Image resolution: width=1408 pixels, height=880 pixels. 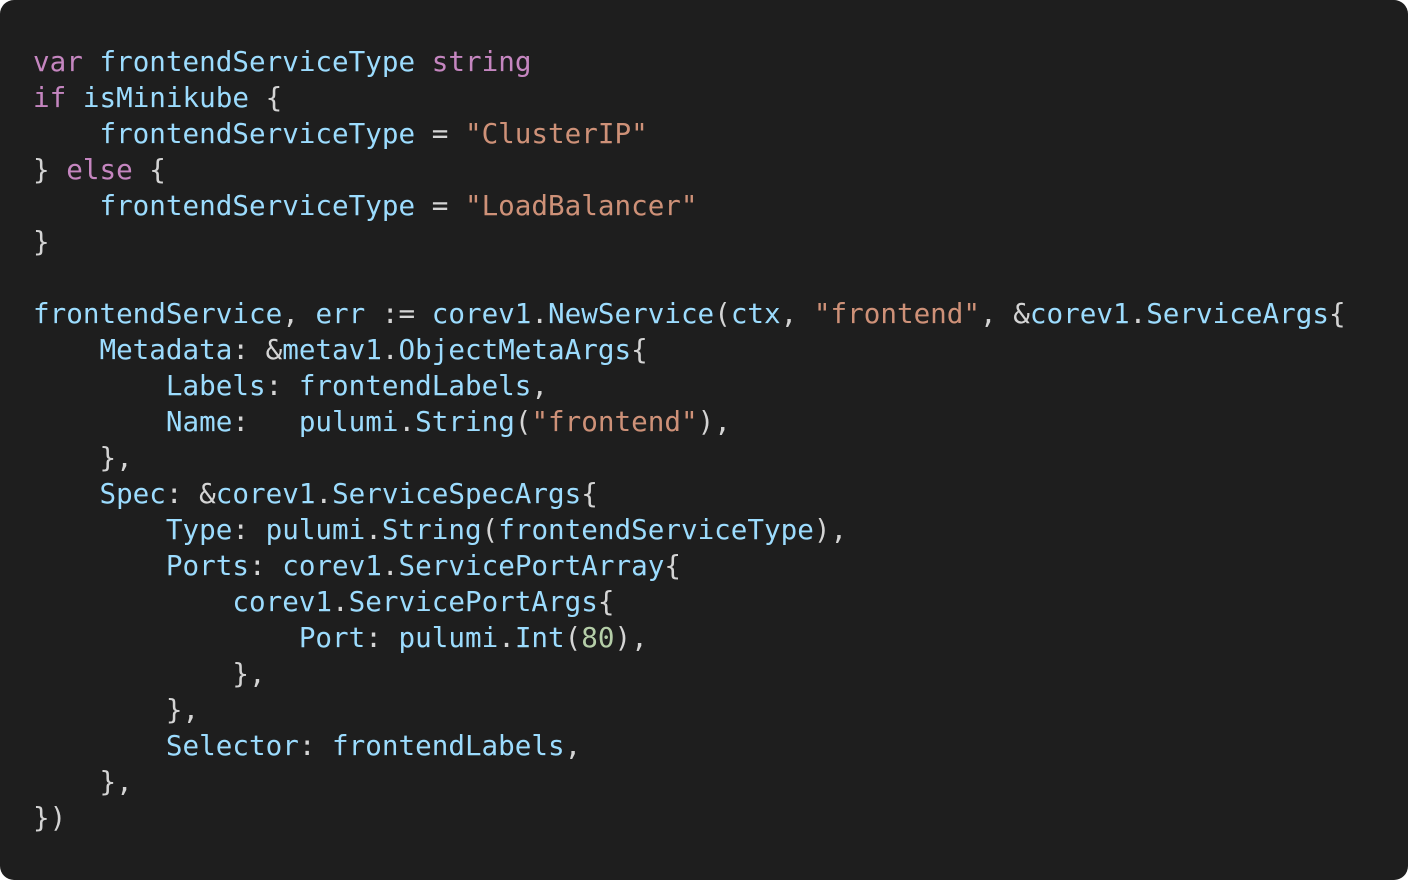 What do you see at coordinates (481, 61) in the screenshot?
I see `code-token: string` at bounding box center [481, 61].